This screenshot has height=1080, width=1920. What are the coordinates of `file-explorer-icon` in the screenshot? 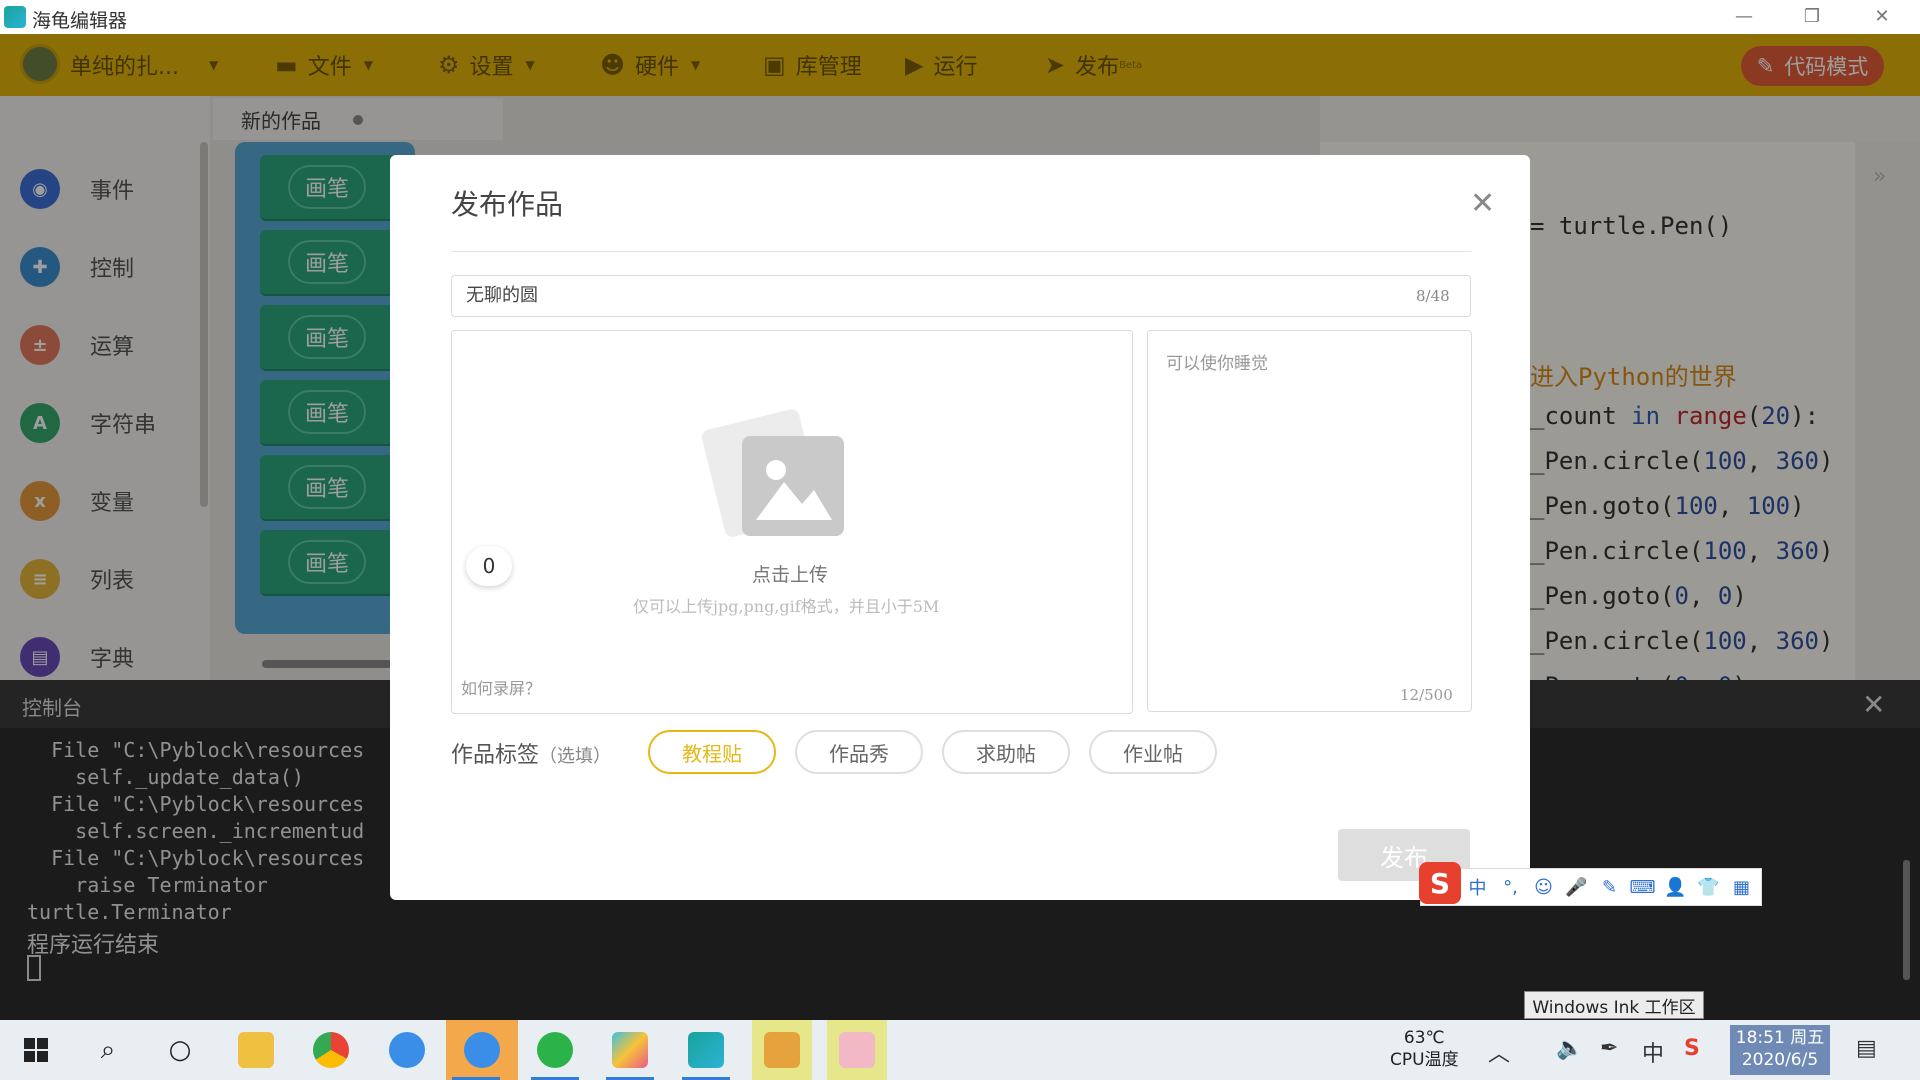 It's located at (256, 1050).